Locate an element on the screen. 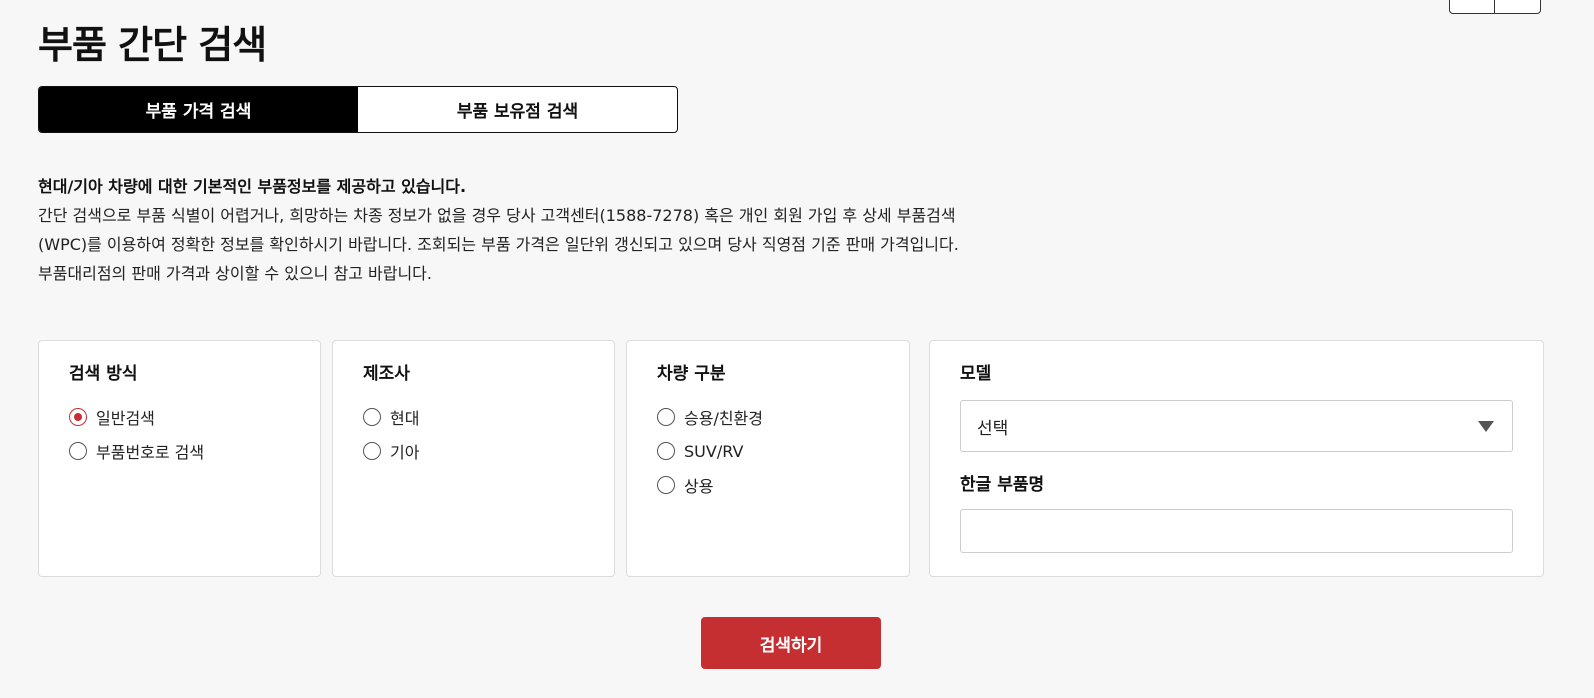  search-button: 검색하기 is located at coordinates (791, 643).